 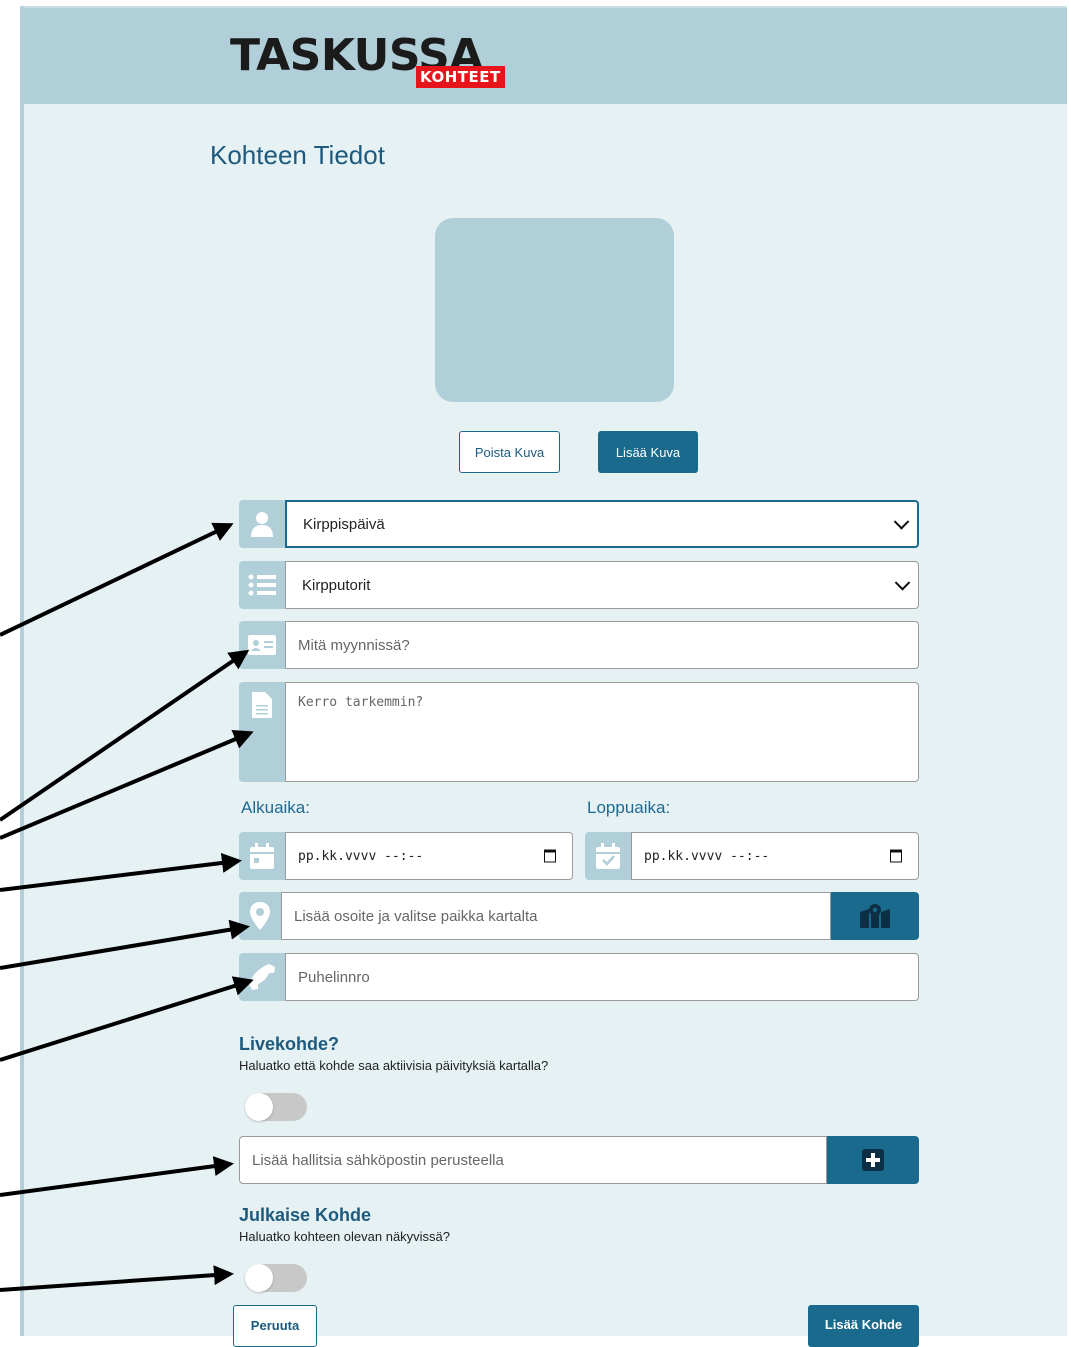 I want to click on arrow-title, so click(x=125, y=735).